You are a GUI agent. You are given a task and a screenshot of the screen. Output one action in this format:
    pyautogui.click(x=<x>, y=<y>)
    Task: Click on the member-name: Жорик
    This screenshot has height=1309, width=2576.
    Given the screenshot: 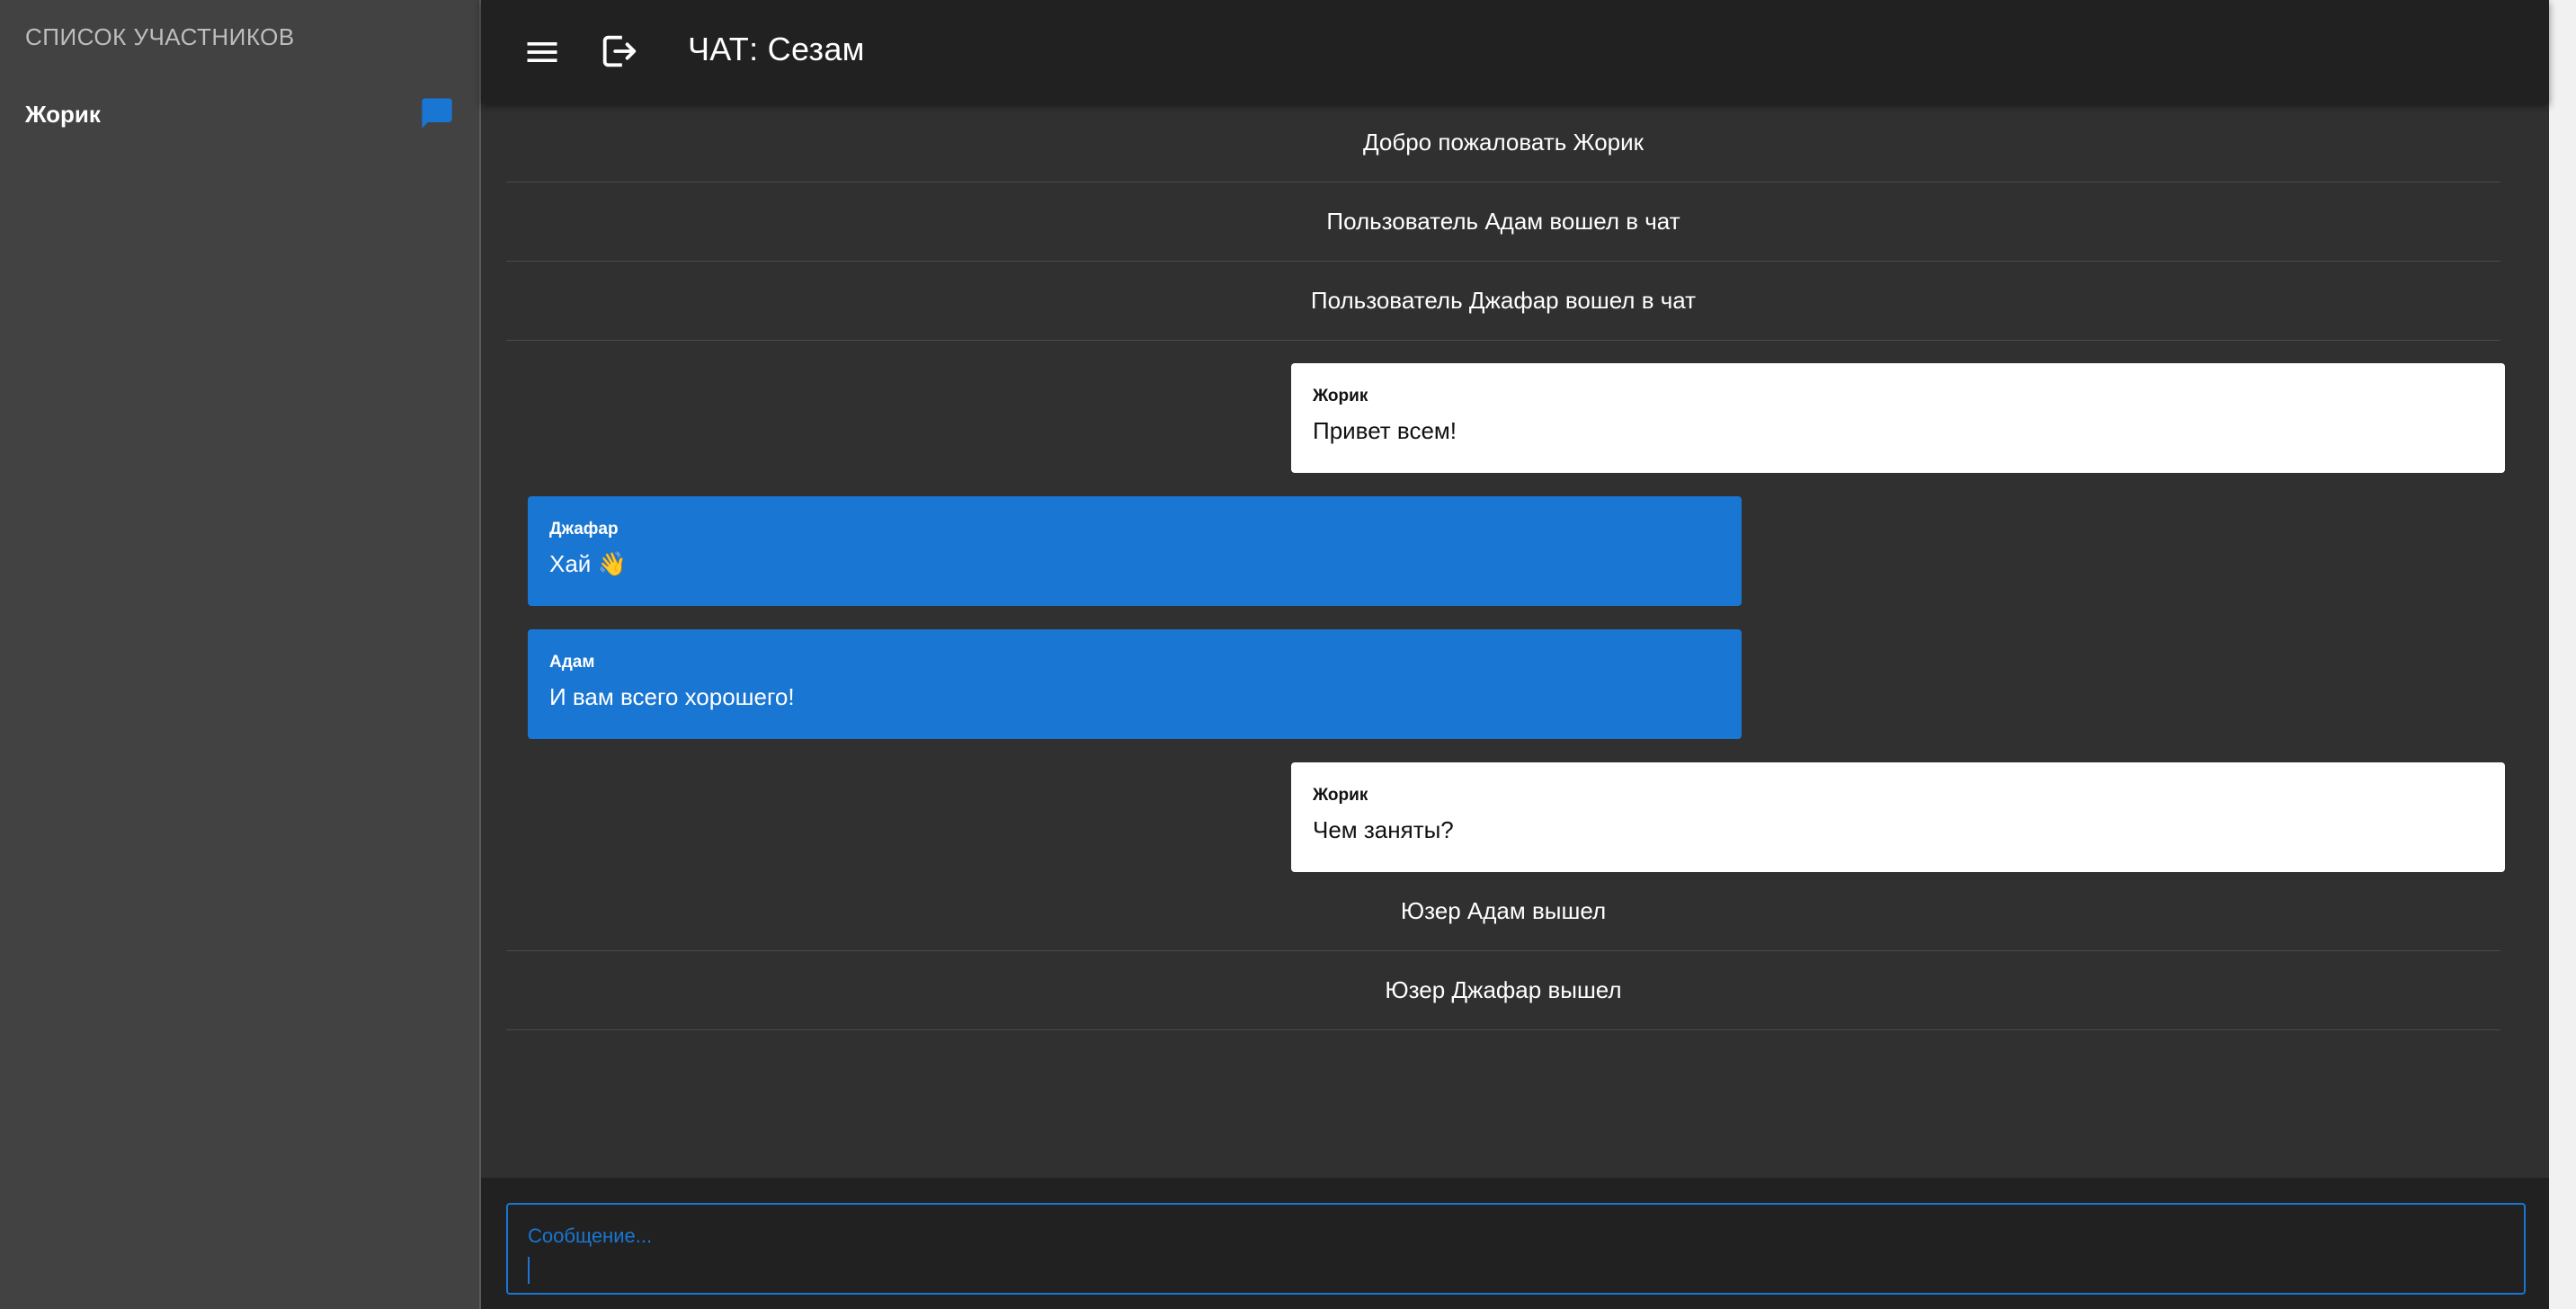 What is the action you would take?
    pyautogui.click(x=63, y=114)
    